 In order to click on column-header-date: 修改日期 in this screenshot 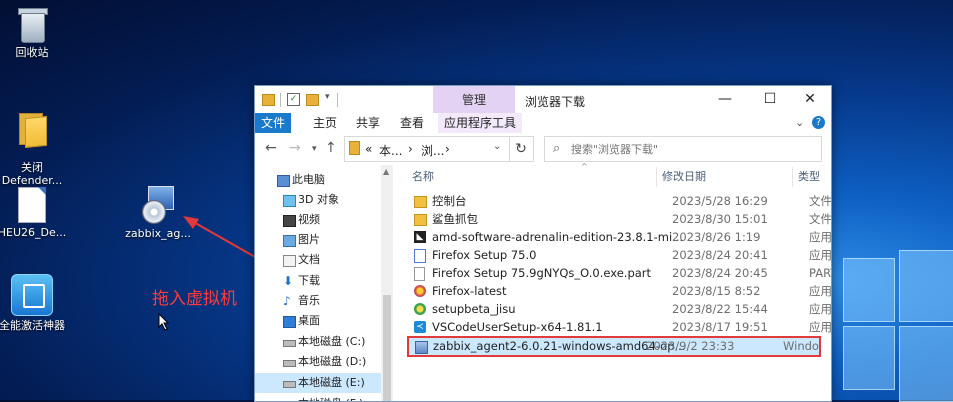, I will do `click(684, 177)`.